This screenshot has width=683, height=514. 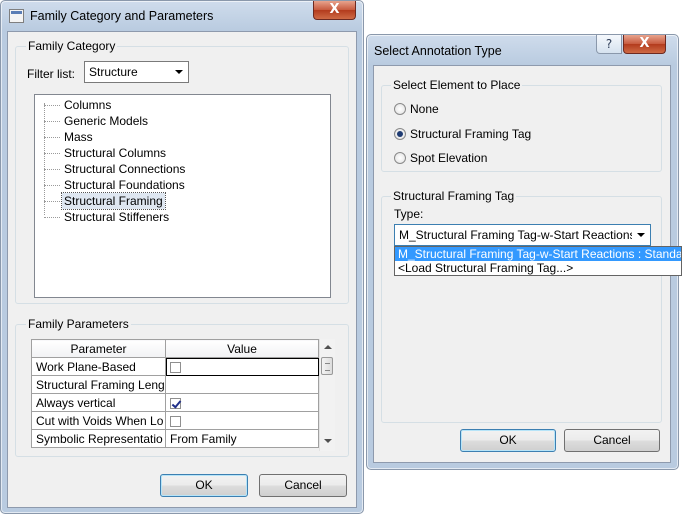 I want to click on annotation-dialog-titlebar: Select Annotation Type ? X, so click(x=522, y=50).